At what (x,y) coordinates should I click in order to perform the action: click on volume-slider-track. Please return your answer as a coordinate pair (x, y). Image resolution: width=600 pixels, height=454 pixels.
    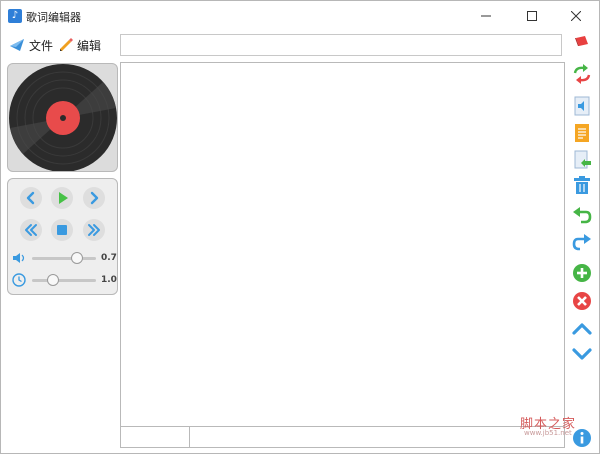
    Looking at the image, I should click on (64, 258).